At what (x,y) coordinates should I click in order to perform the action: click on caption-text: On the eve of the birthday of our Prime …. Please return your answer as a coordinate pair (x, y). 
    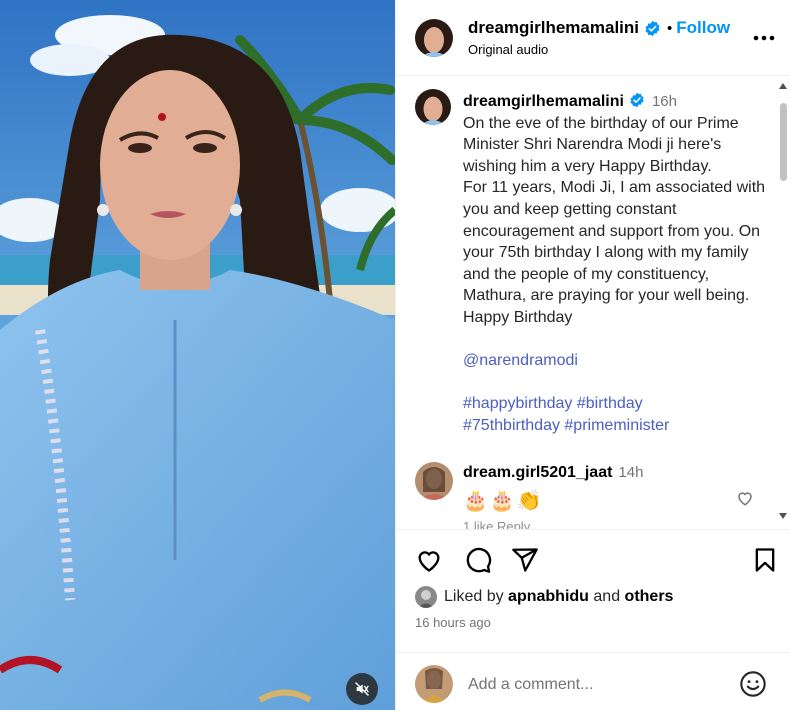
    Looking at the image, I should click on (614, 220).